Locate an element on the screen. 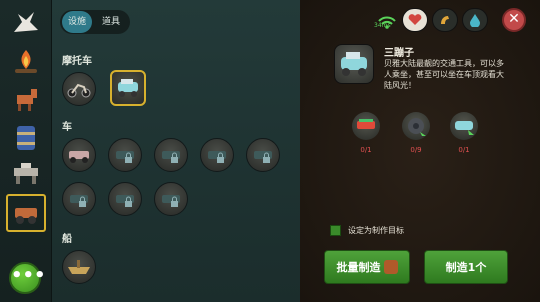 The image size is (540, 302). section-motorcycle: 摩托车 is located at coordinates (77, 61).